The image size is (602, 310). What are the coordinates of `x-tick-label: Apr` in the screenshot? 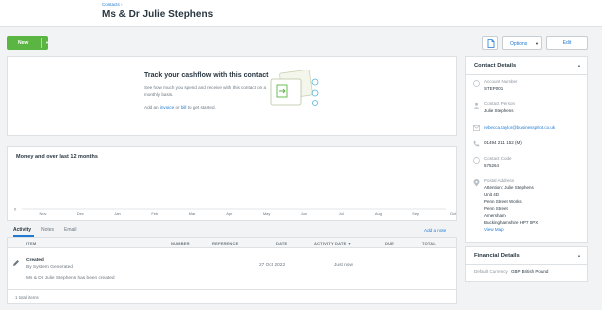 It's located at (229, 213).